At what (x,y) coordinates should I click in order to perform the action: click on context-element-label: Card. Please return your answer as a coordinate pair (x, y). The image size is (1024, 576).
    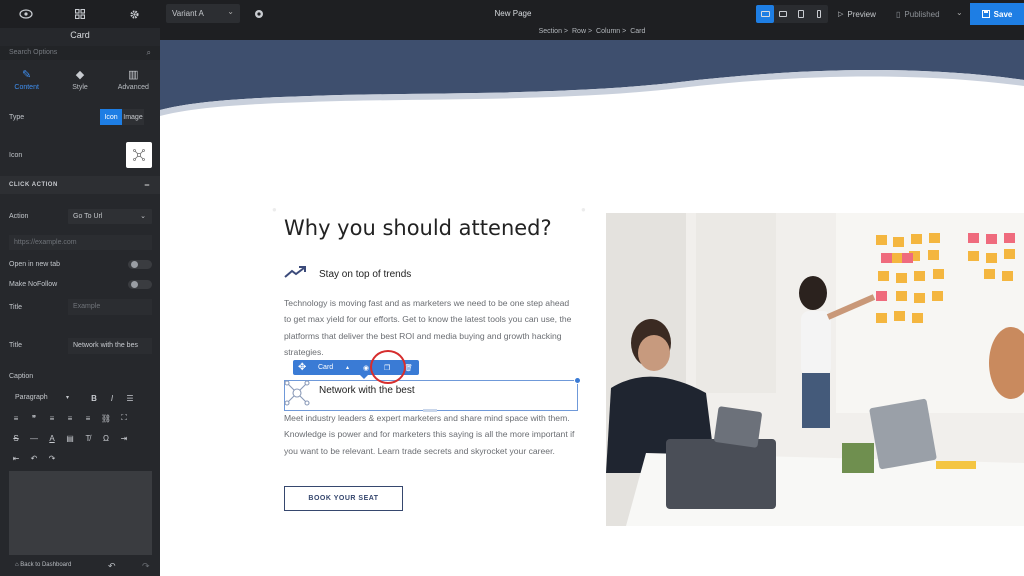
    Looking at the image, I should click on (325, 367).